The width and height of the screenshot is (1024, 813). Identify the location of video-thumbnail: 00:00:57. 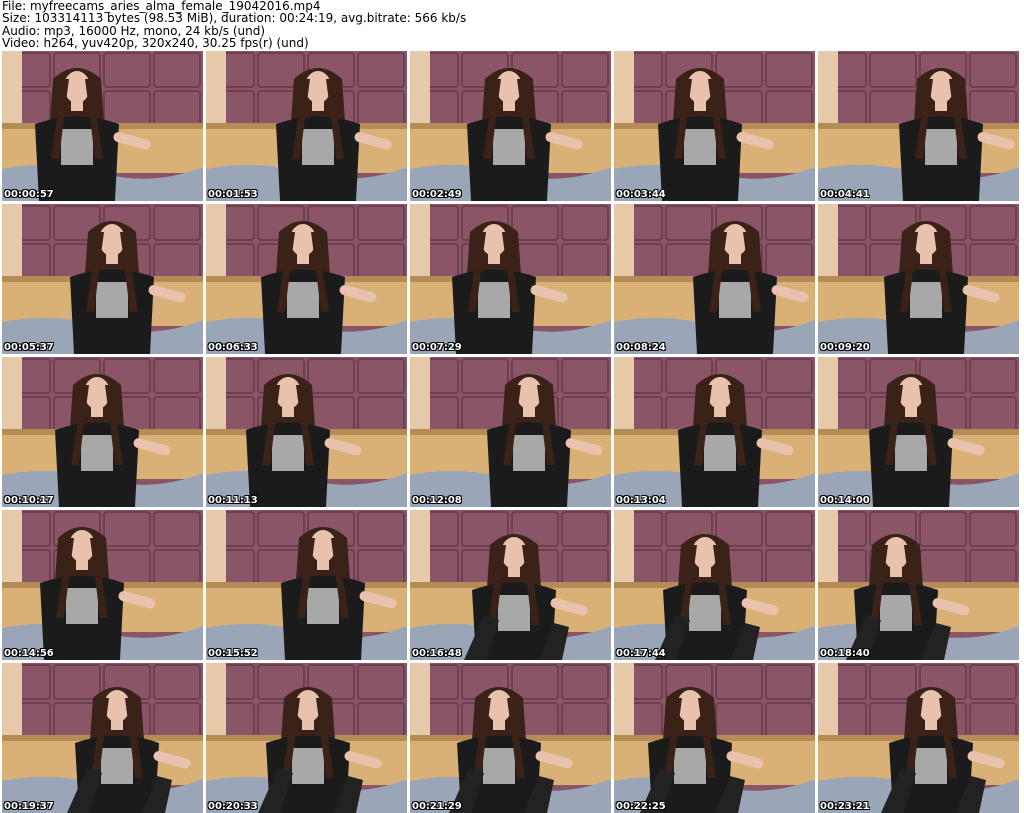
(102, 126).